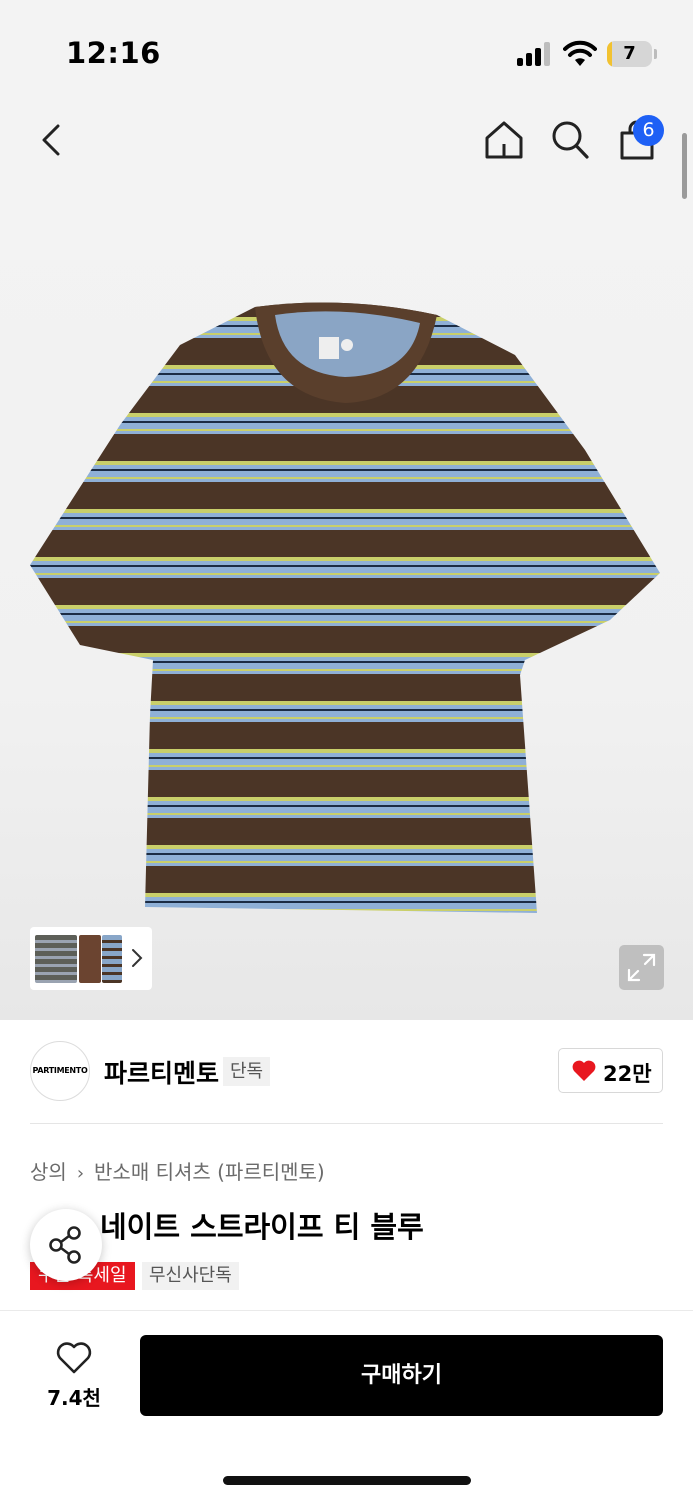  I want to click on buy-button: 구매하기, so click(401, 1375).